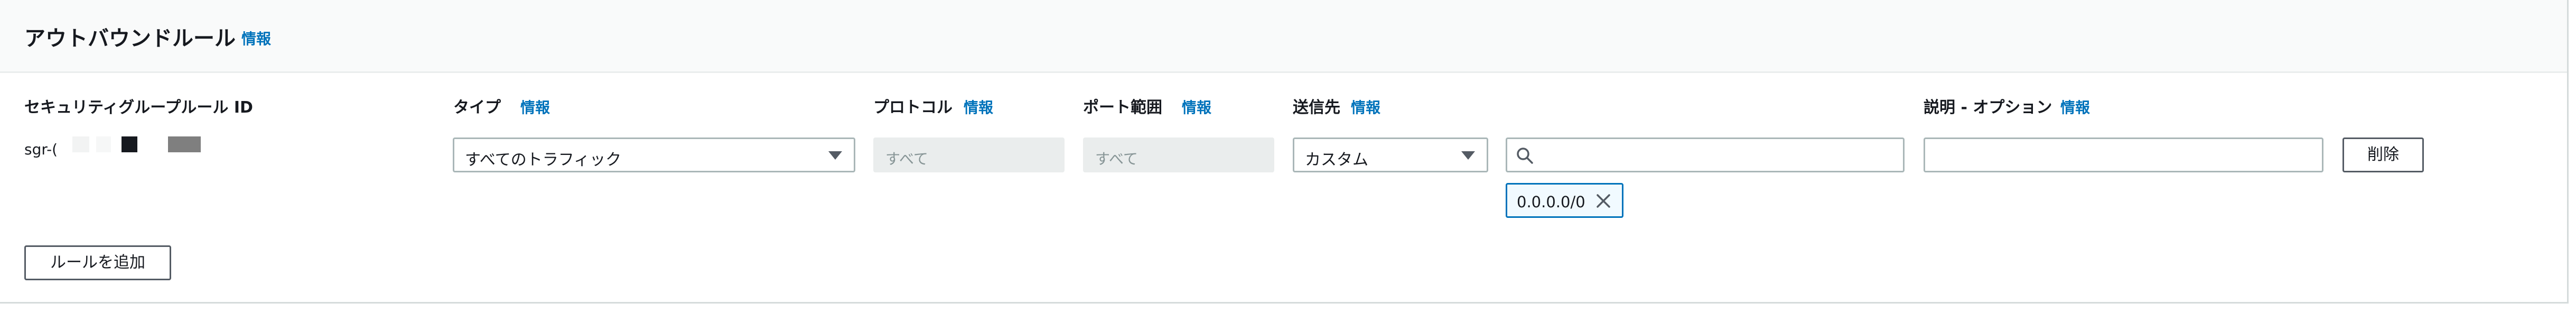  Describe the element at coordinates (913, 107) in the screenshot. I see `protocol-column-label: プロトコル` at that location.